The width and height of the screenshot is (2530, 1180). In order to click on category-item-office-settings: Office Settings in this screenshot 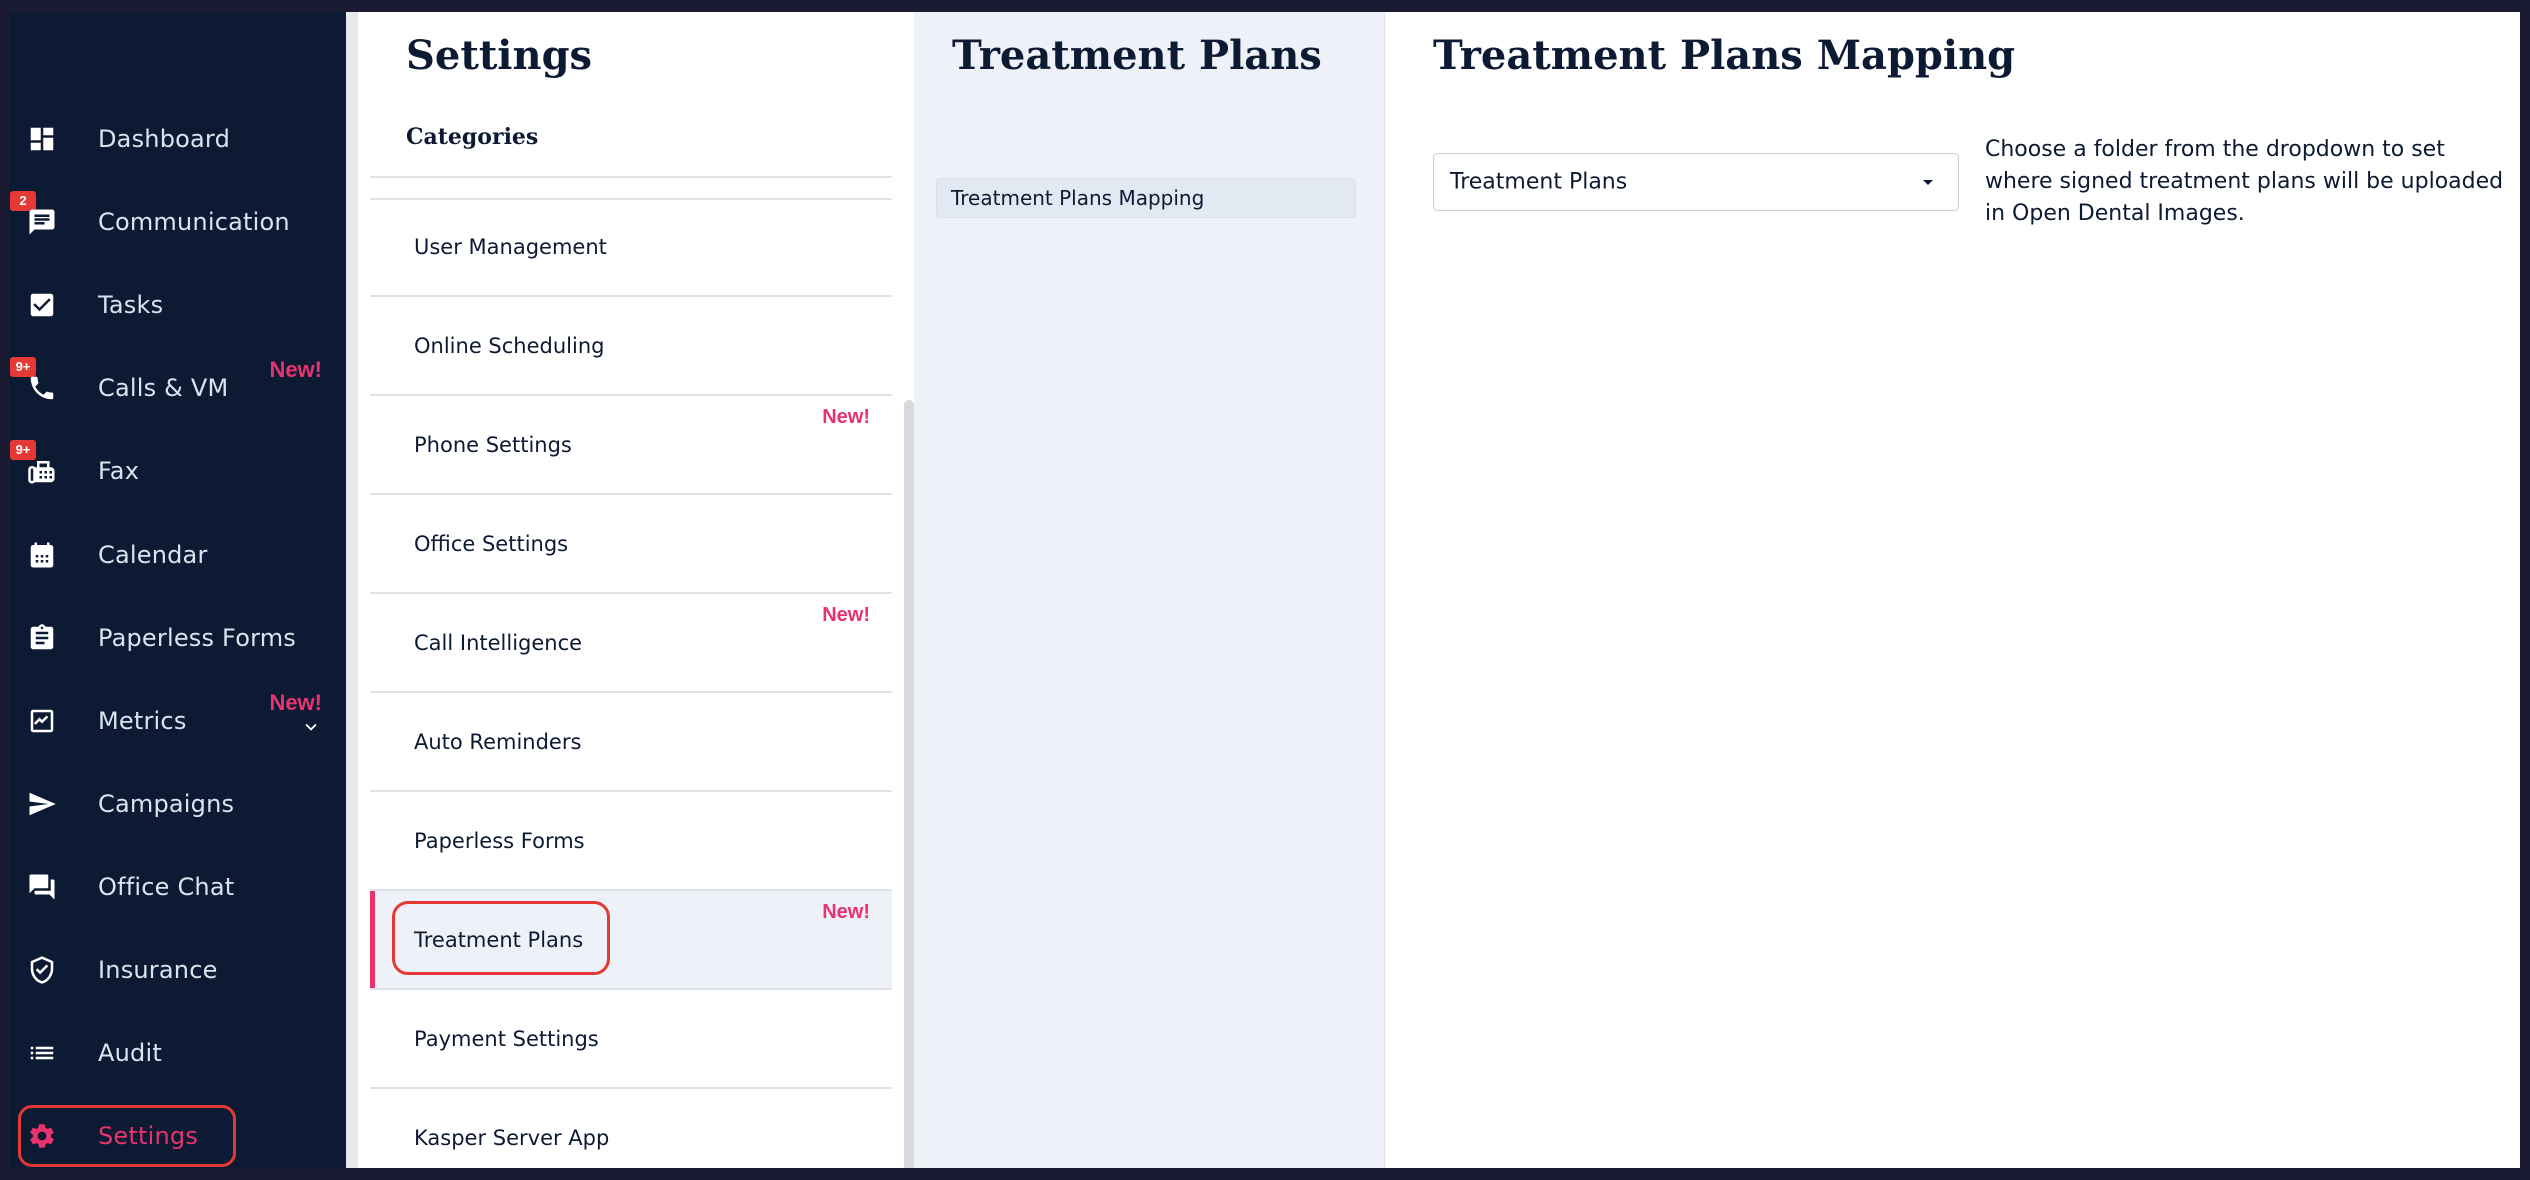, I will do `click(631, 544)`.